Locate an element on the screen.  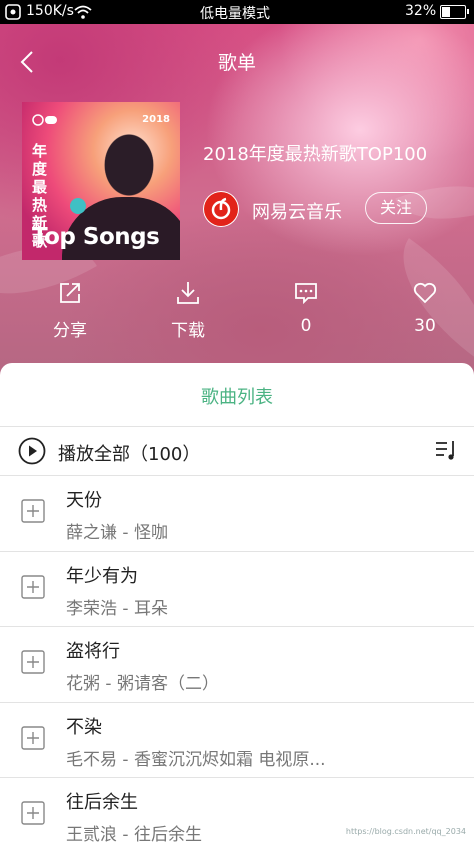
creator-avatar is located at coordinates (221, 209).